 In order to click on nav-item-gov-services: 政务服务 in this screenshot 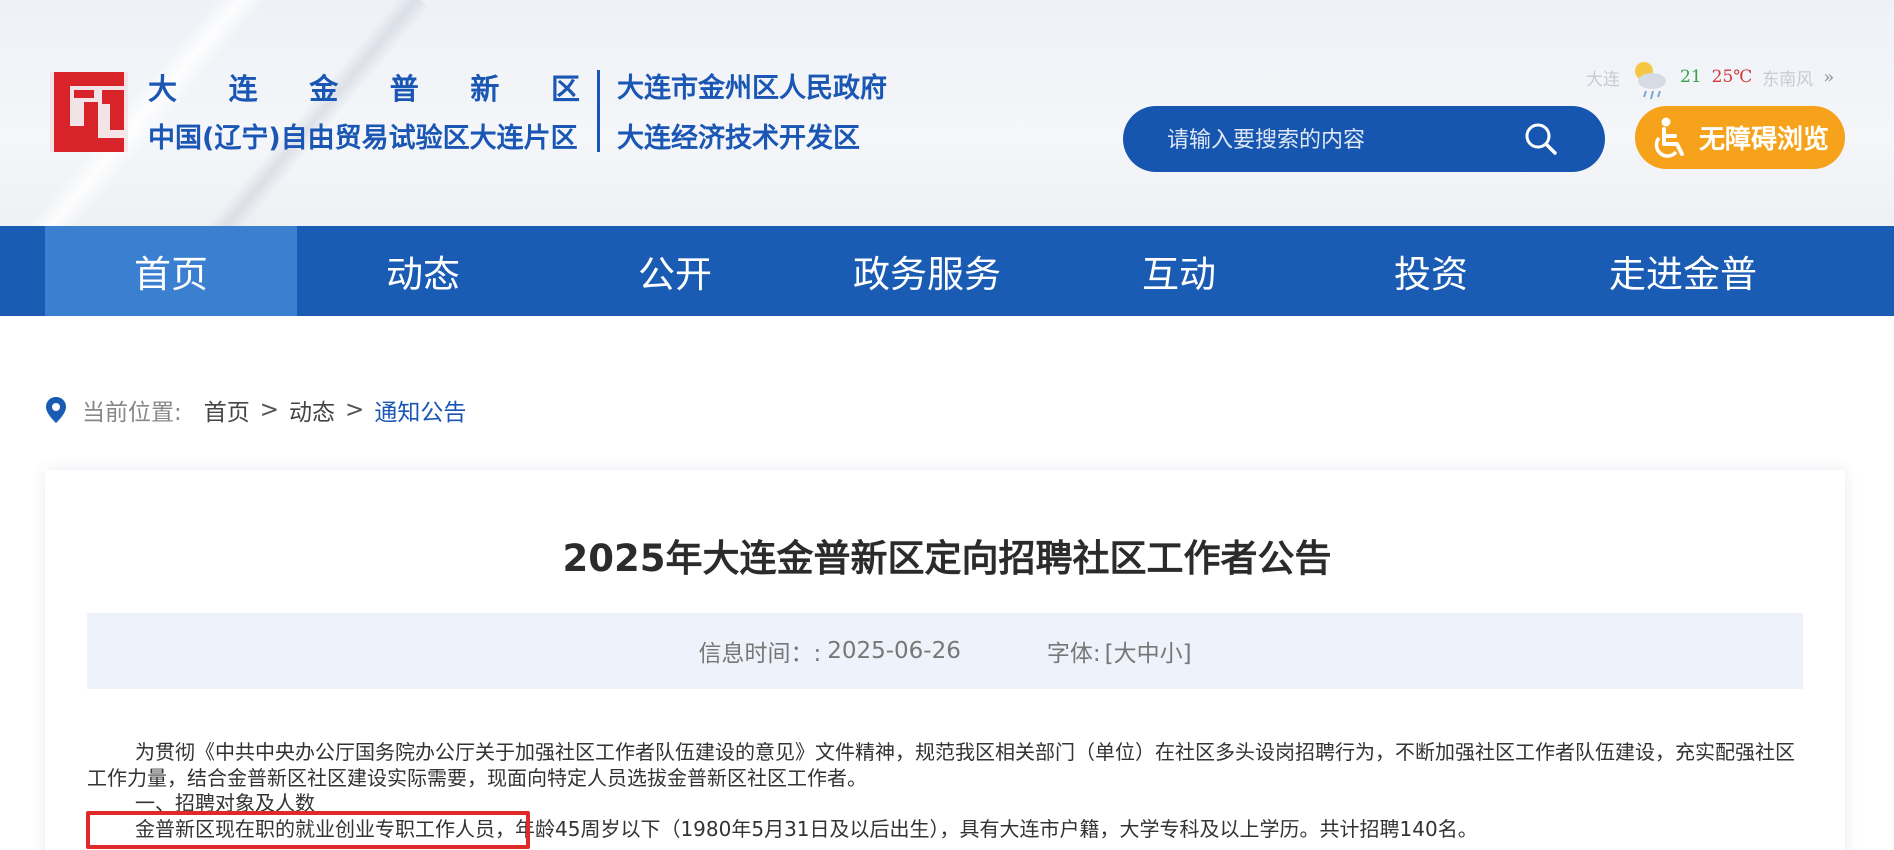, I will do `click(927, 271)`.